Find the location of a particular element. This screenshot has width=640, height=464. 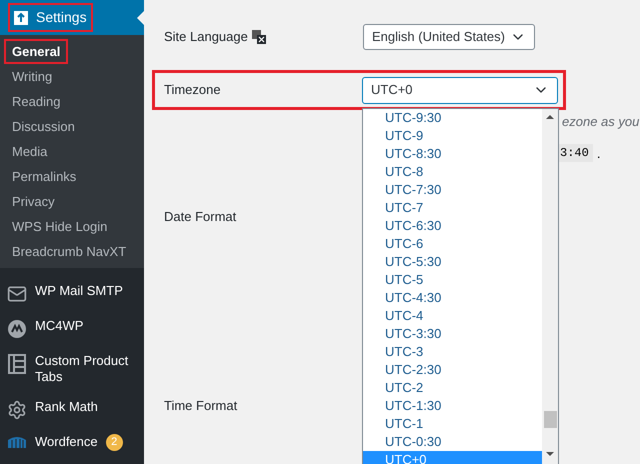

submenu-item: General is located at coordinates (36, 51).